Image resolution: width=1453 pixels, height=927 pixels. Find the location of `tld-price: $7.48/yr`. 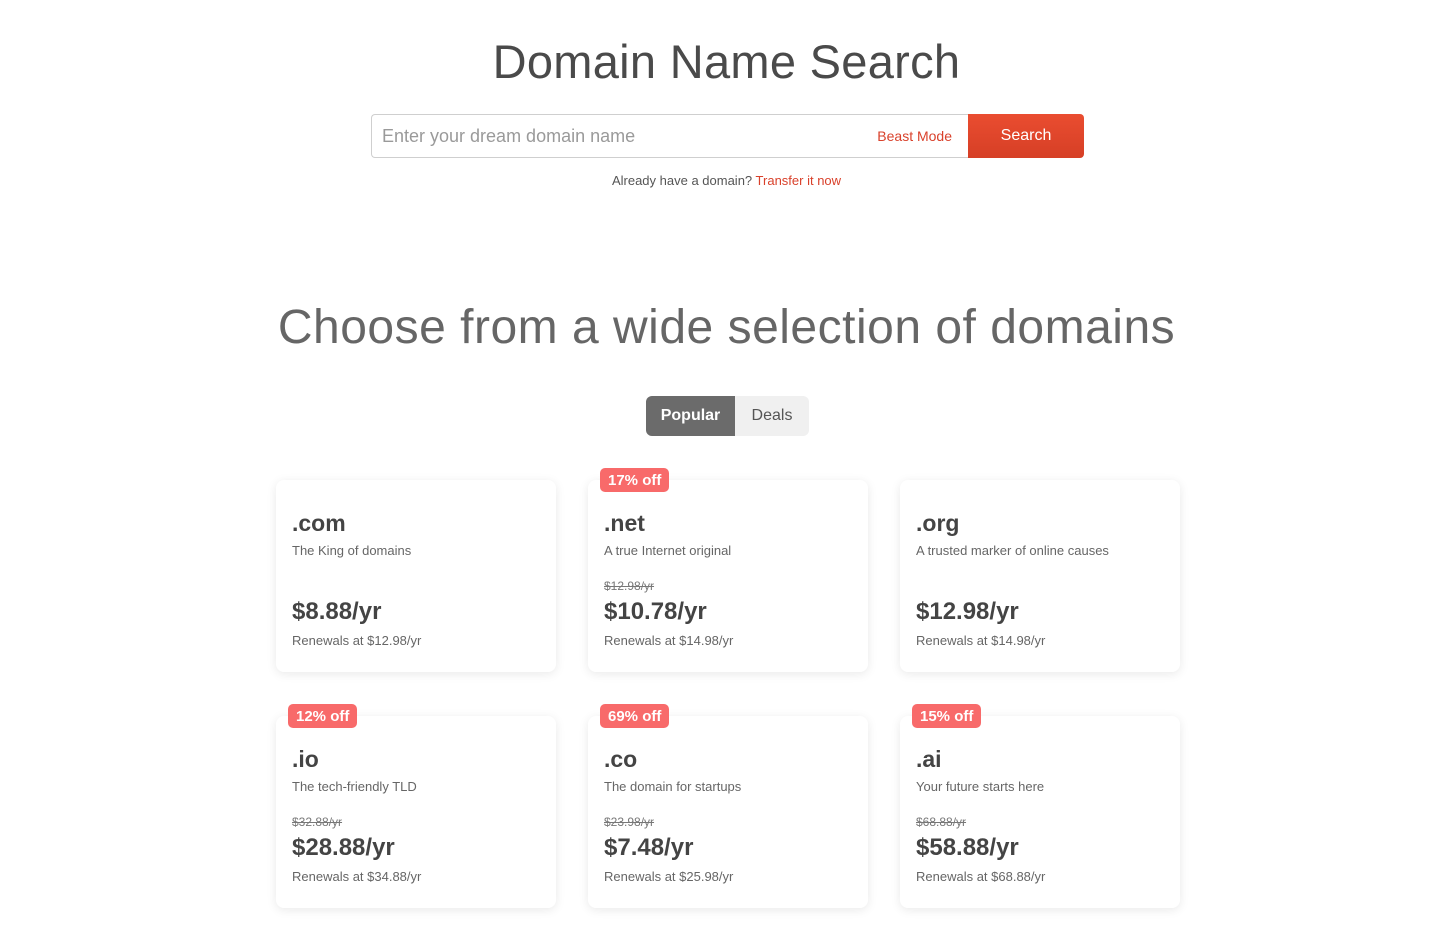

tld-price: $7.48/yr is located at coordinates (649, 847).